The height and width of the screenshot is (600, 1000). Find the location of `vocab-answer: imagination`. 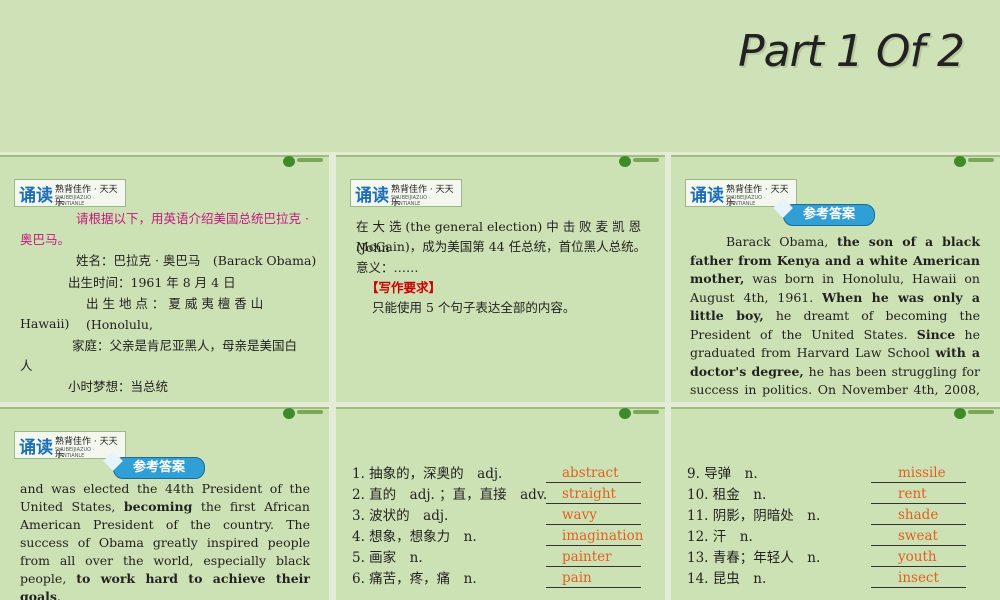

vocab-answer: imagination is located at coordinates (594, 536).